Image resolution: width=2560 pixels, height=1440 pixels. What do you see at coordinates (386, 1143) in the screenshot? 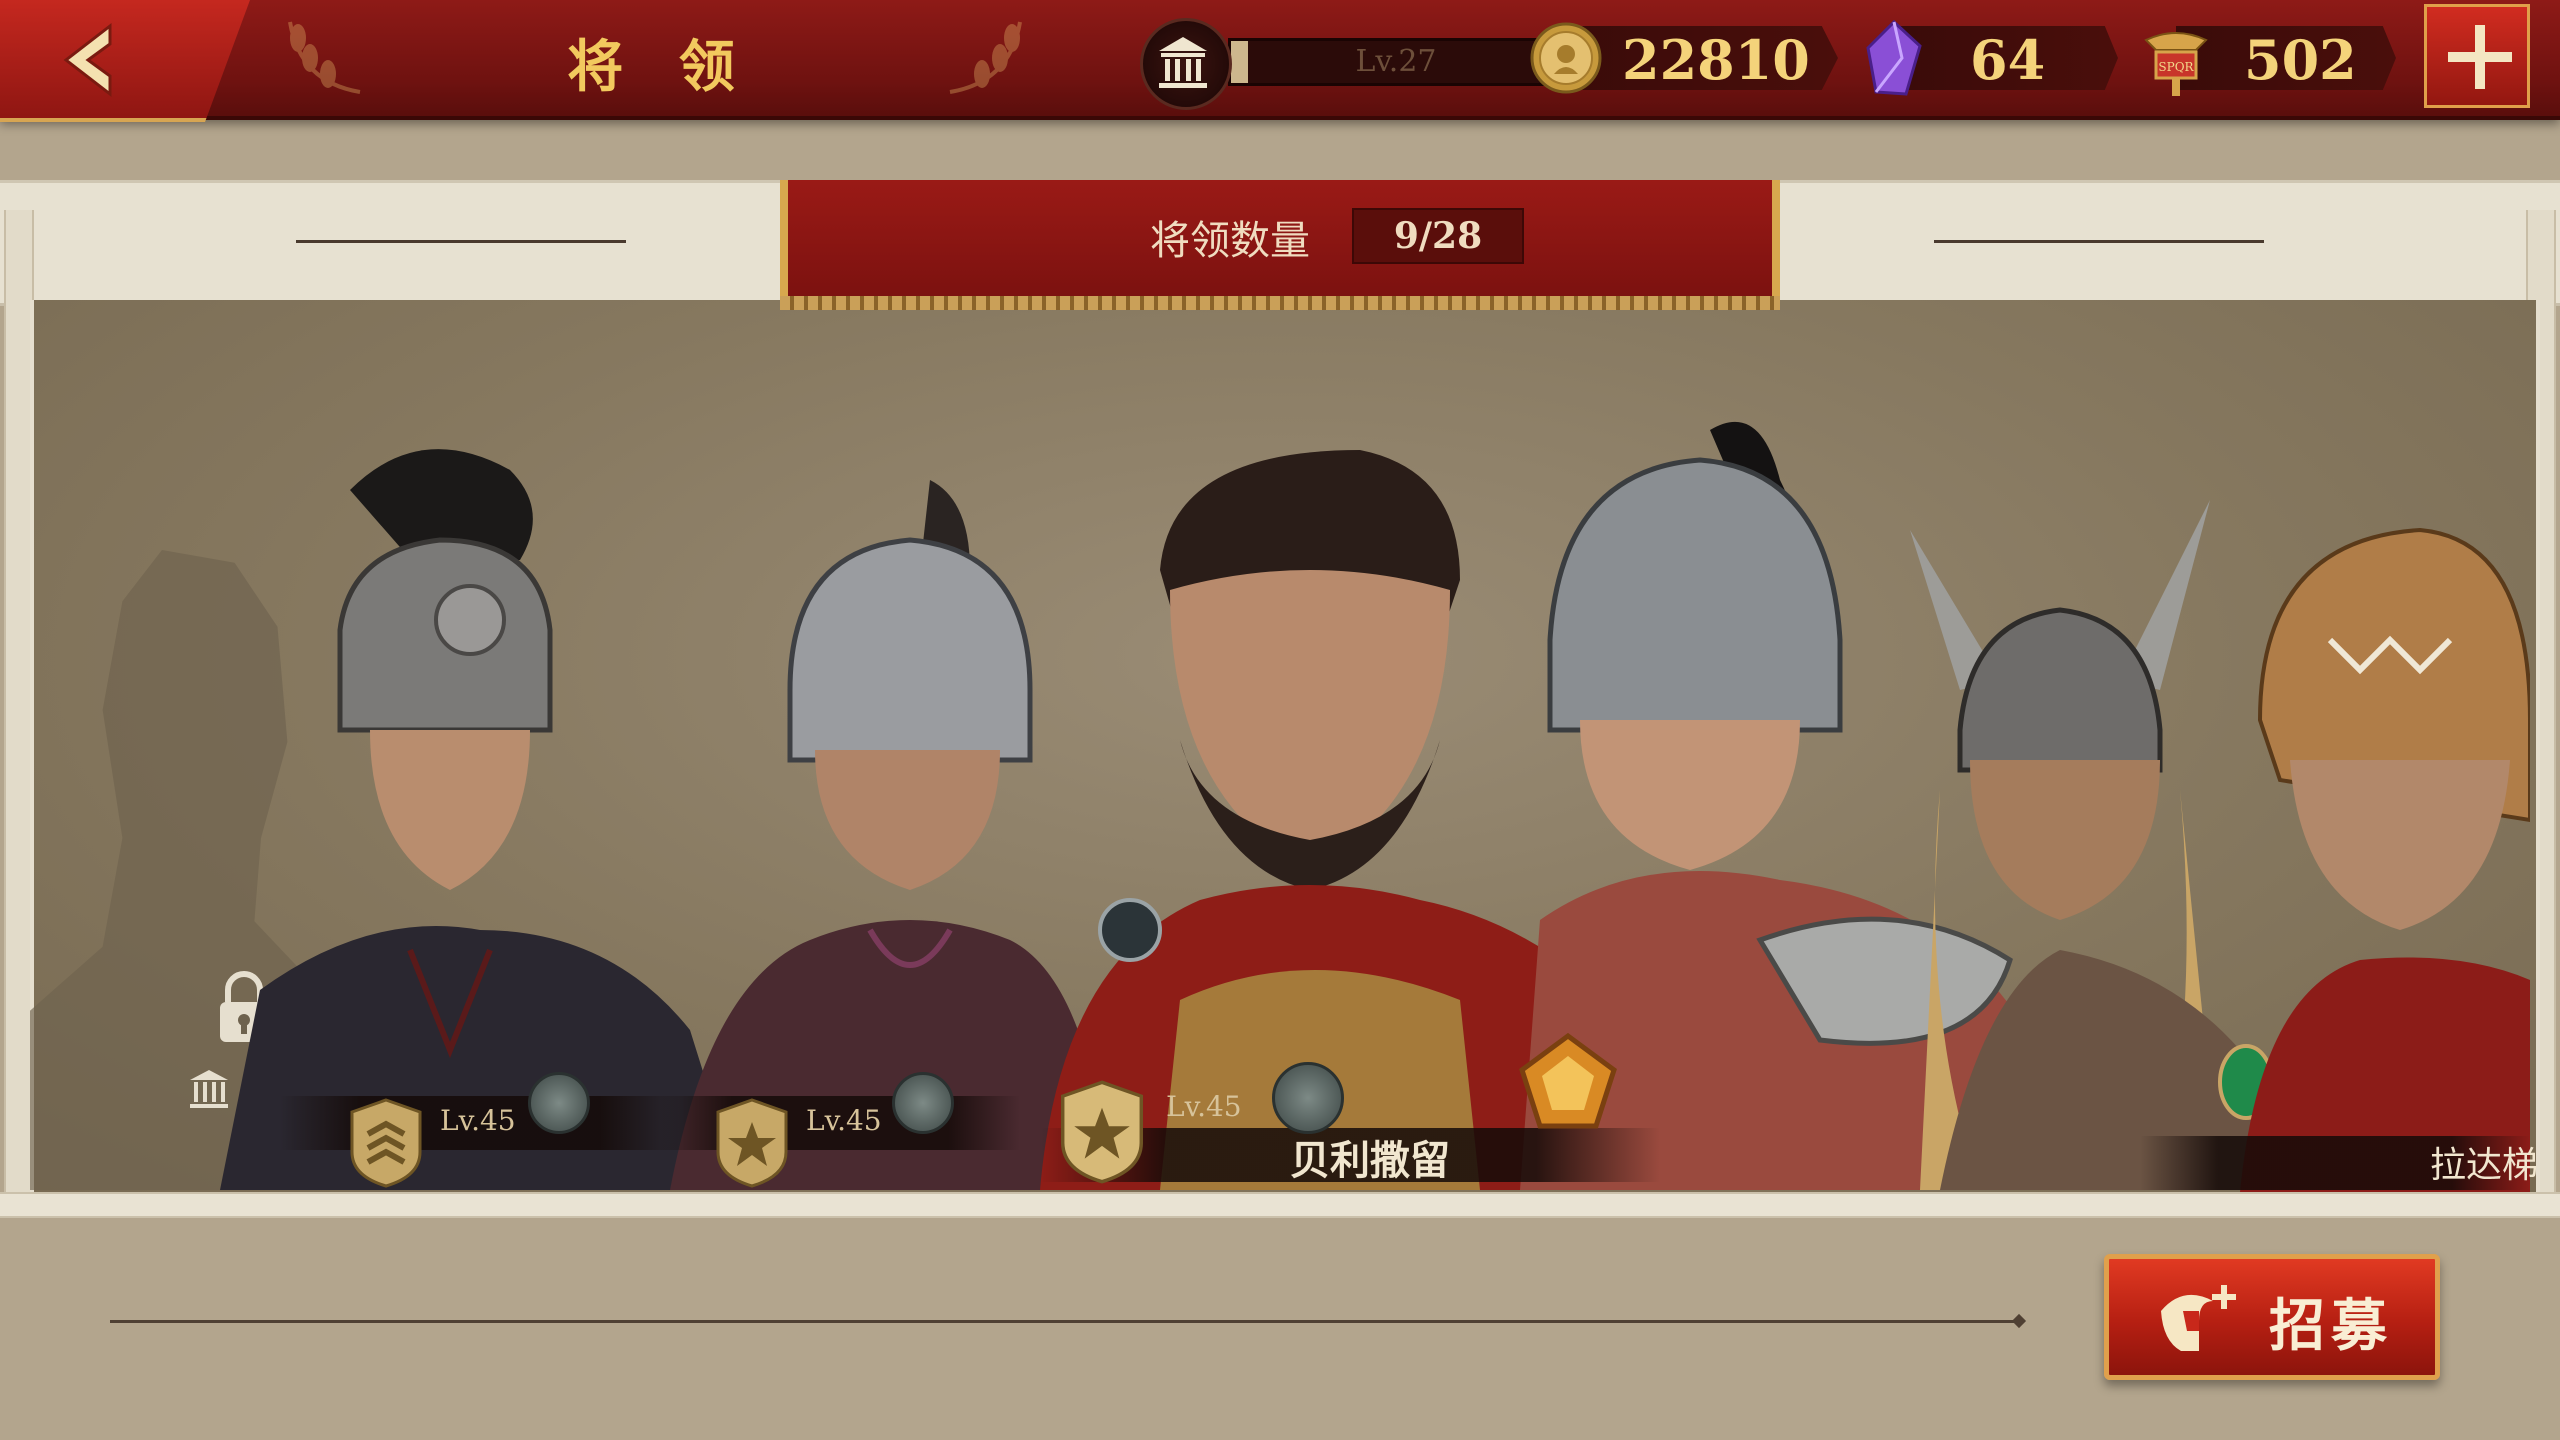
I see `rank-chevron-badge-icon` at bounding box center [386, 1143].